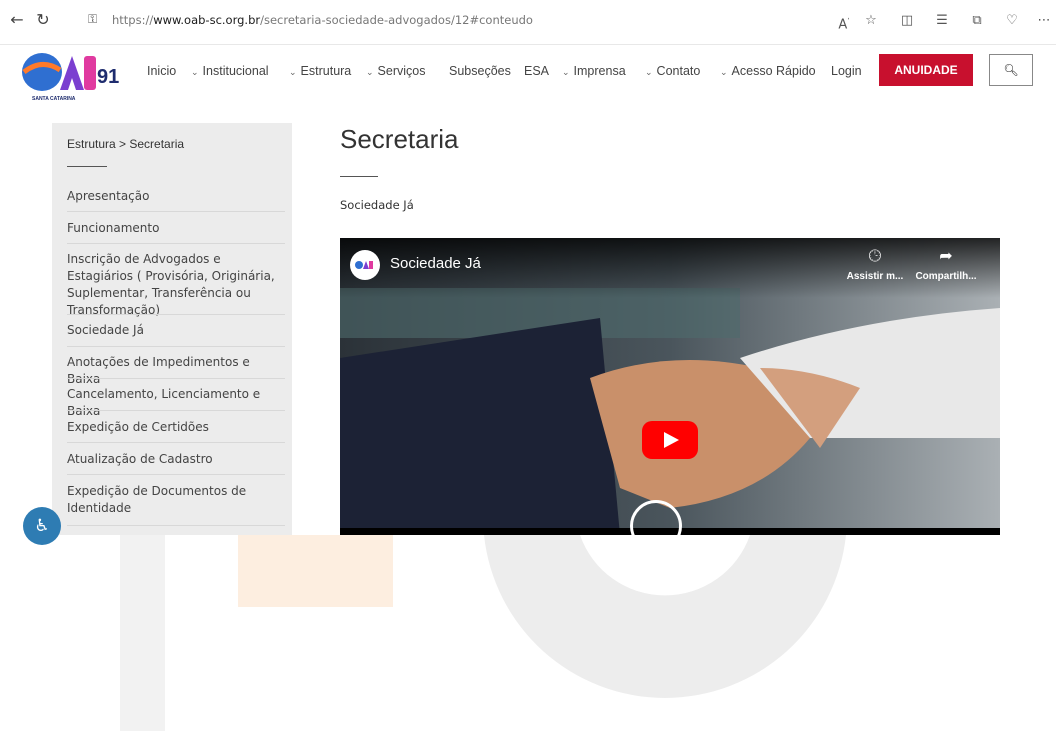  What do you see at coordinates (377, 205) in the screenshot?
I see `page-subtitle: Sociedade Já` at bounding box center [377, 205].